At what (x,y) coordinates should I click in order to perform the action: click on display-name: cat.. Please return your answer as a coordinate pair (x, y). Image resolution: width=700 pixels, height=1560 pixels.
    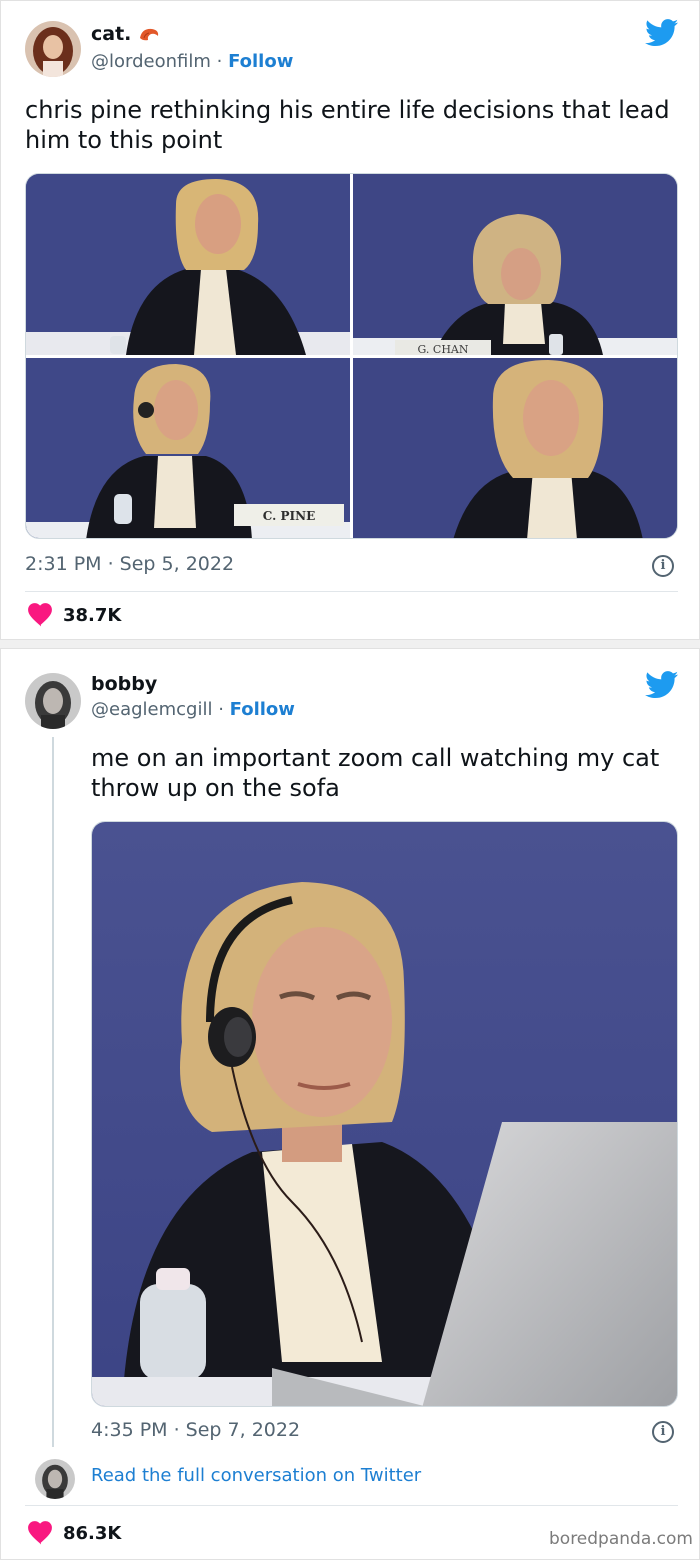
    Looking at the image, I should click on (125, 34).